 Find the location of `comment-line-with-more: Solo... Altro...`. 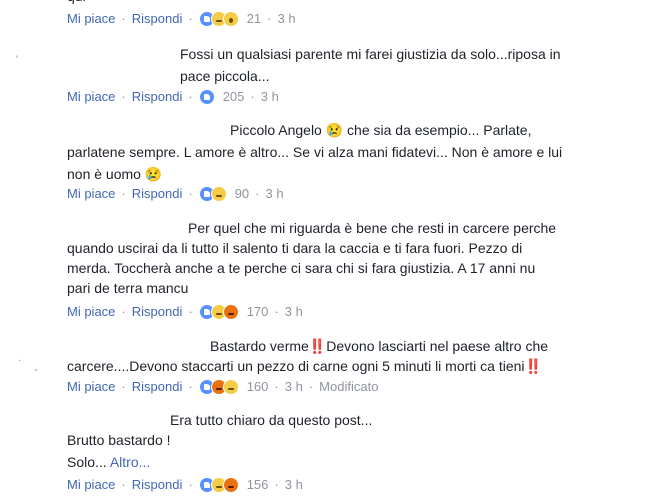

comment-line-with-more: Solo... Altro... is located at coordinates (108, 462).